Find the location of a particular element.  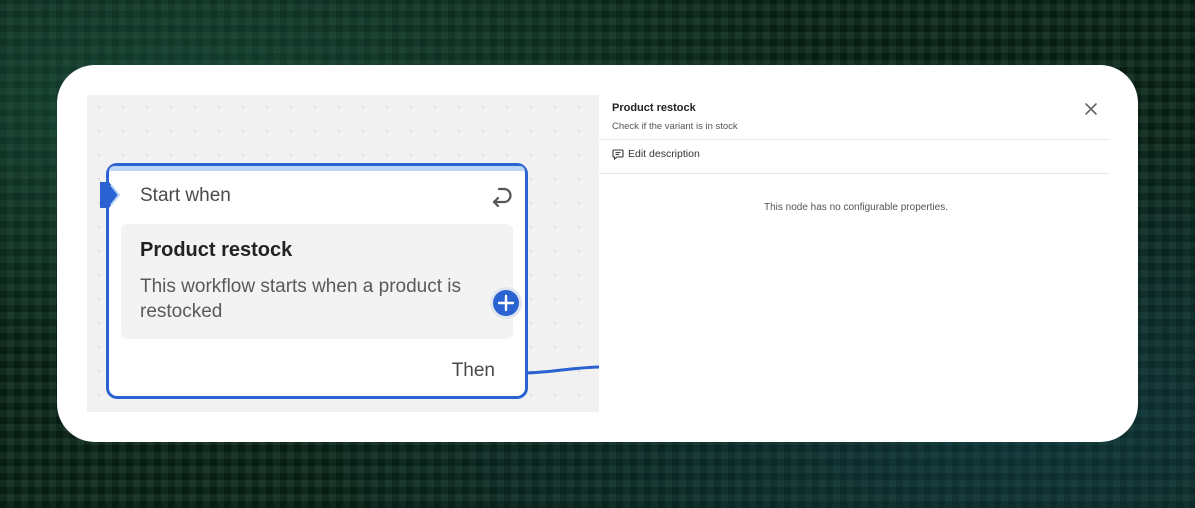

comment-icon is located at coordinates (618, 154).